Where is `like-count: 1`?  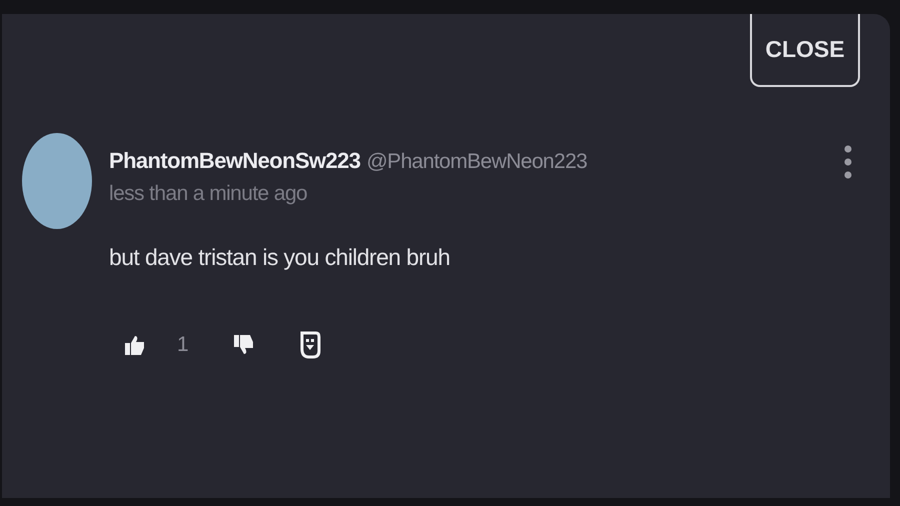 like-count: 1 is located at coordinates (183, 345).